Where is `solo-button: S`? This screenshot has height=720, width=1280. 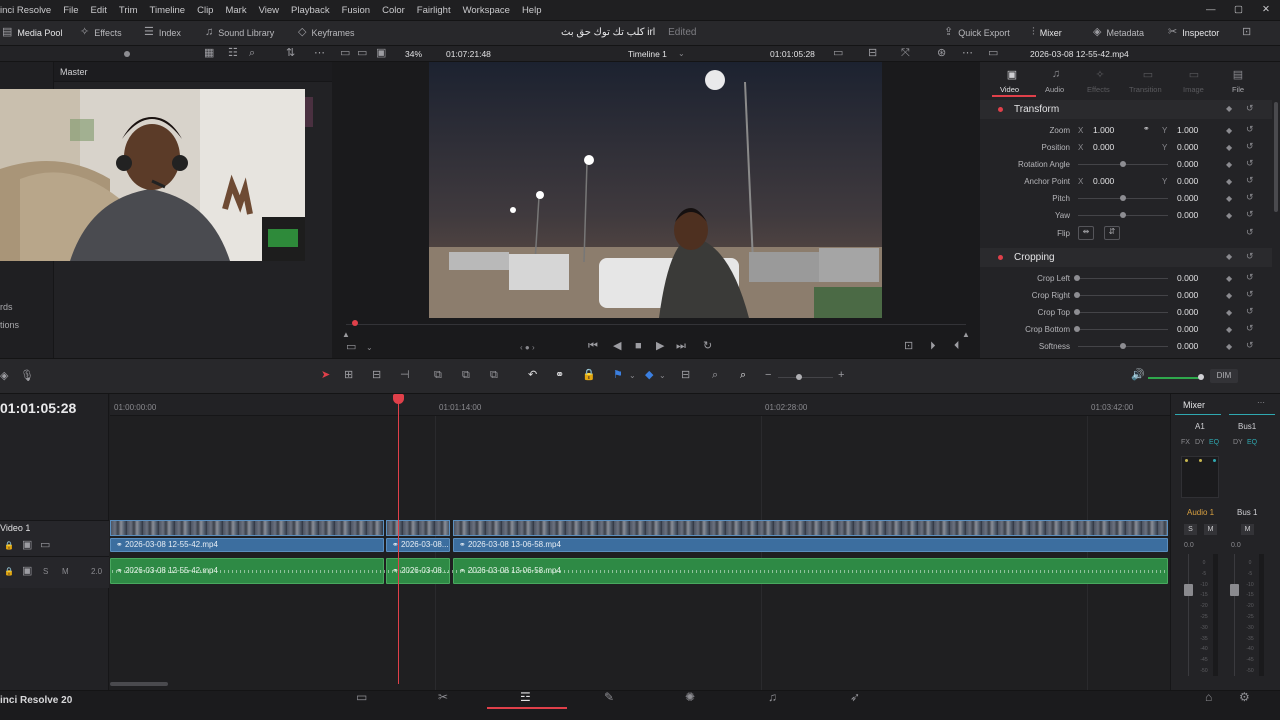
solo-button: S is located at coordinates (1190, 529).